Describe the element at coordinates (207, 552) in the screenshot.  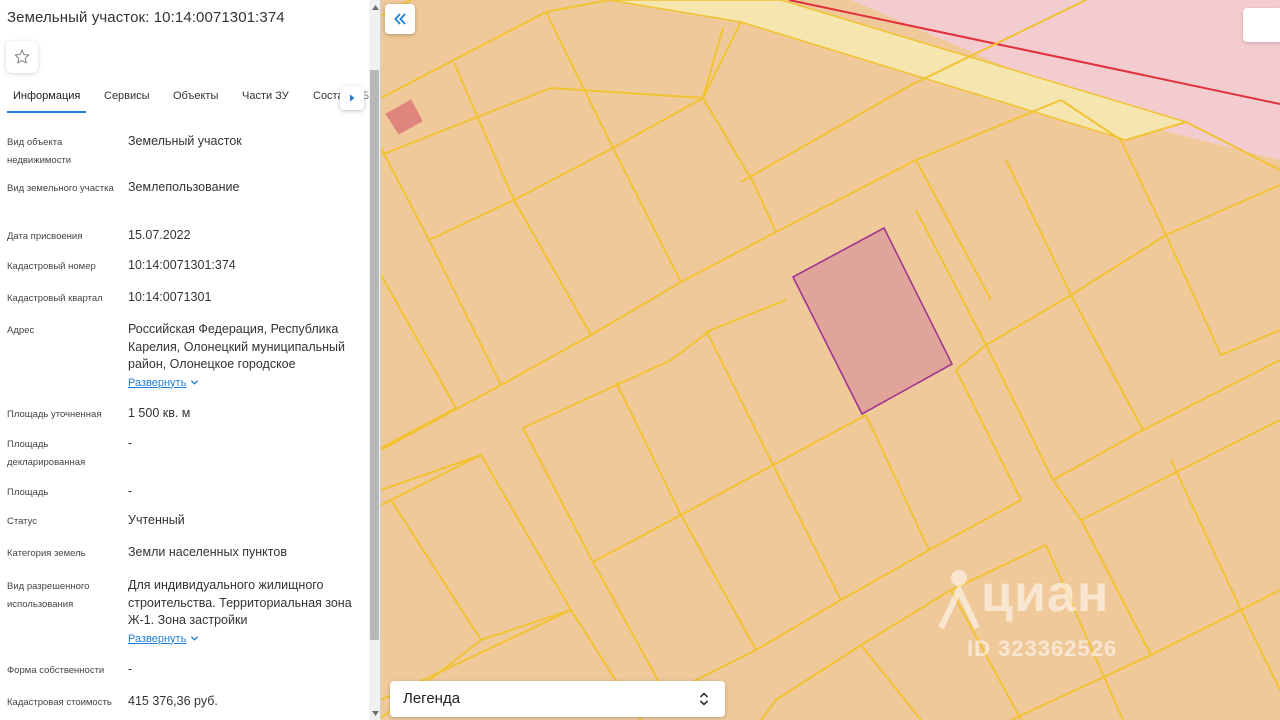
I see `field-value: Земли населенных пунктов` at that location.